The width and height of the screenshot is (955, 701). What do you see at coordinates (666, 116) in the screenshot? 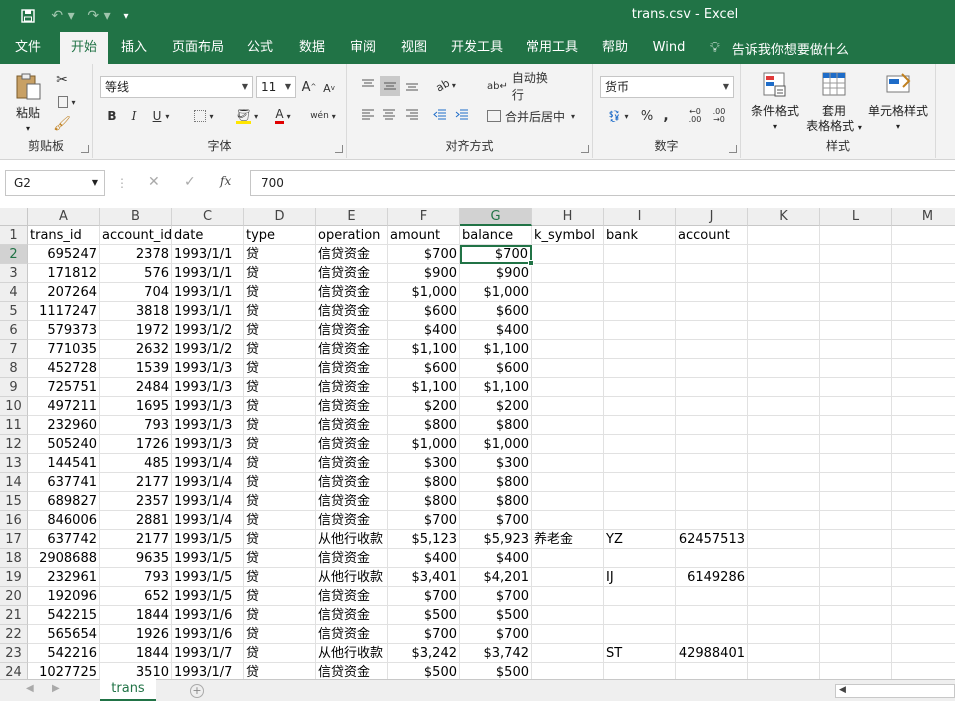
I see `comma-style-button: ,` at bounding box center [666, 116].